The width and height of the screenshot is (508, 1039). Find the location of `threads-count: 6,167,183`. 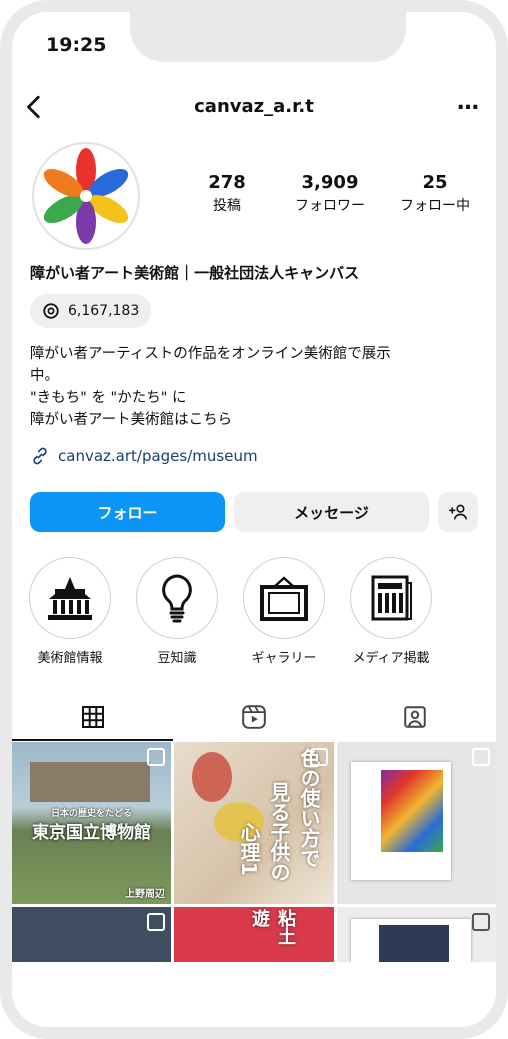

threads-count: 6,167,183 is located at coordinates (104, 311).